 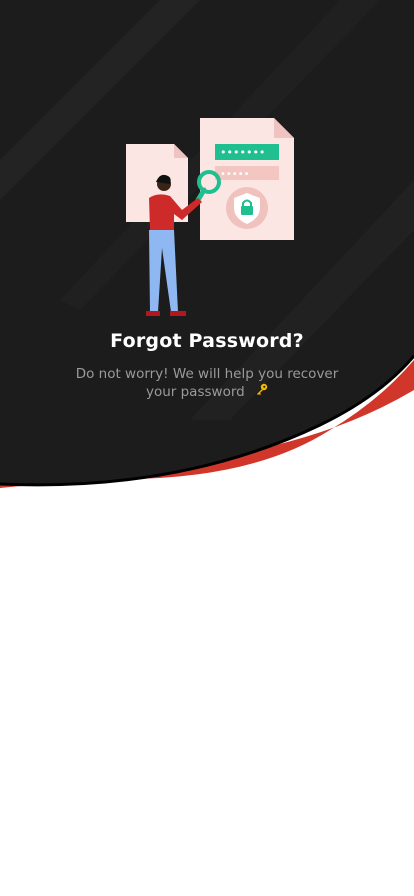 What do you see at coordinates (242, 152) in the screenshot?
I see `password-mask: •••••••` at bounding box center [242, 152].